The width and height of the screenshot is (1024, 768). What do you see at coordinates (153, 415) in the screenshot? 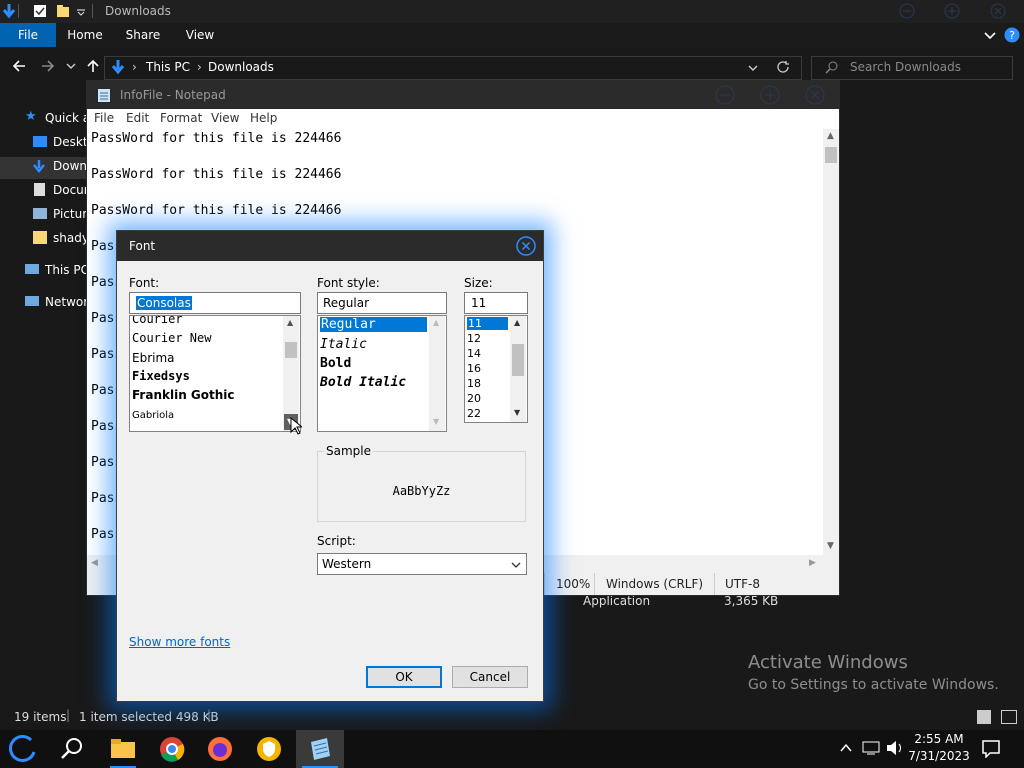
I see `font-list-item: Gabriola` at bounding box center [153, 415].